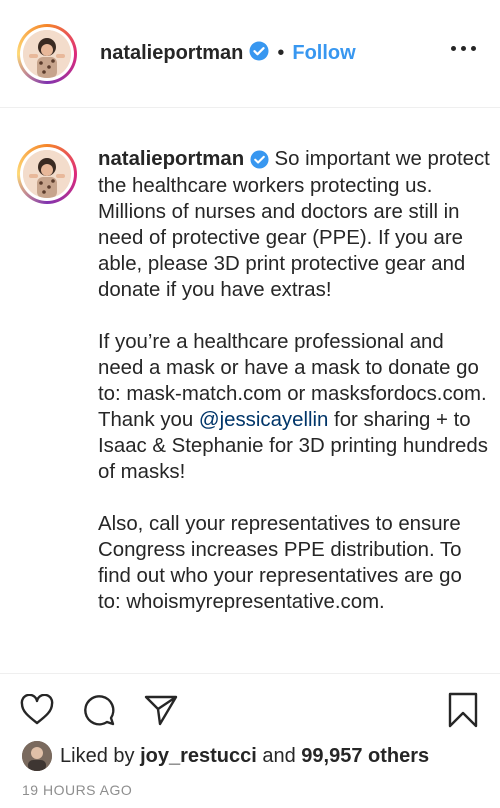 This screenshot has height=808, width=500. I want to click on likes-summary: Liked by joy_restucci and 99,957 others, so click(225, 756).